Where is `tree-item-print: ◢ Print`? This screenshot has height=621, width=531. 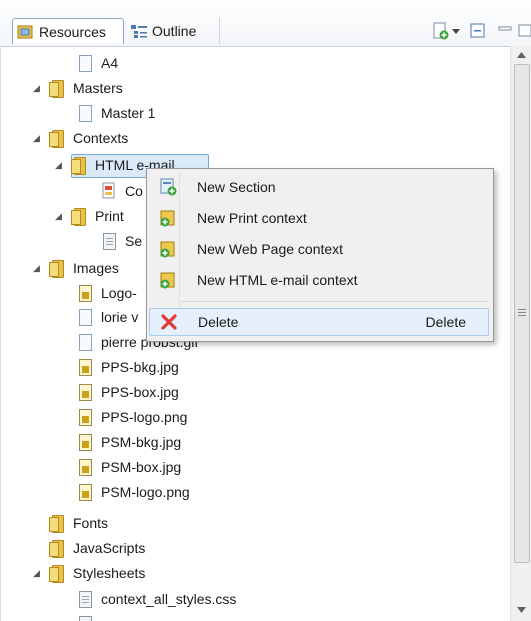
tree-item-print: ◢ Print is located at coordinates (89, 216).